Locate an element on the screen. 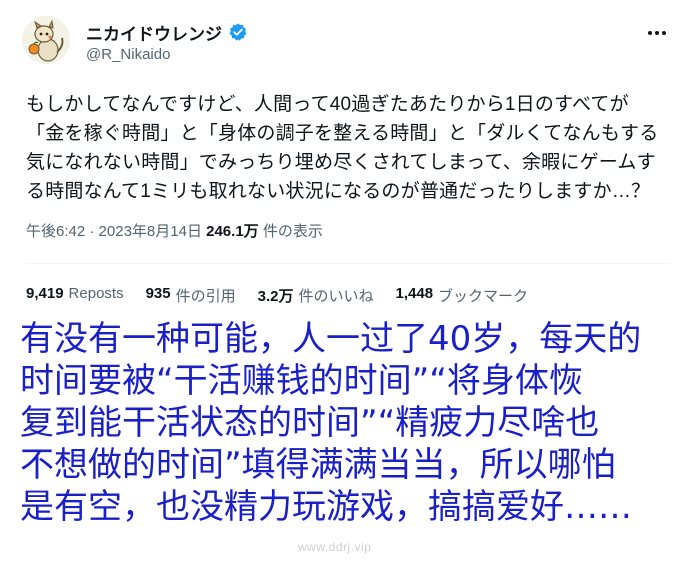  divider is located at coordinates (348, 263).